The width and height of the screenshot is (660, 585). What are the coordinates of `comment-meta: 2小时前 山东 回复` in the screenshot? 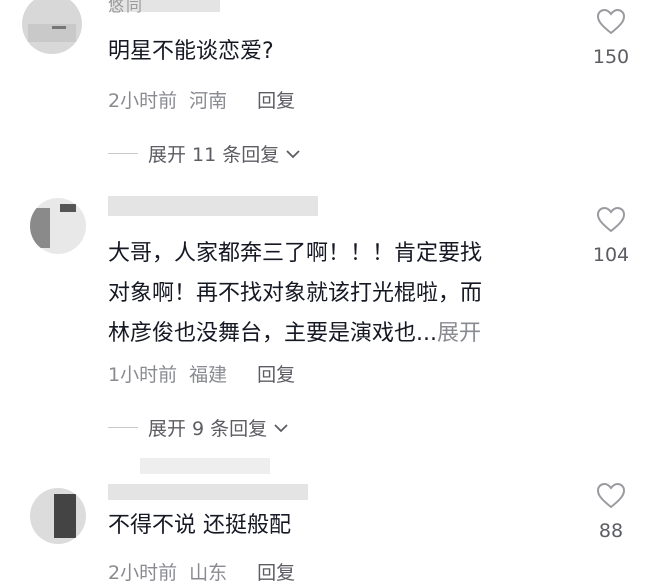 It's located at (201, 571).